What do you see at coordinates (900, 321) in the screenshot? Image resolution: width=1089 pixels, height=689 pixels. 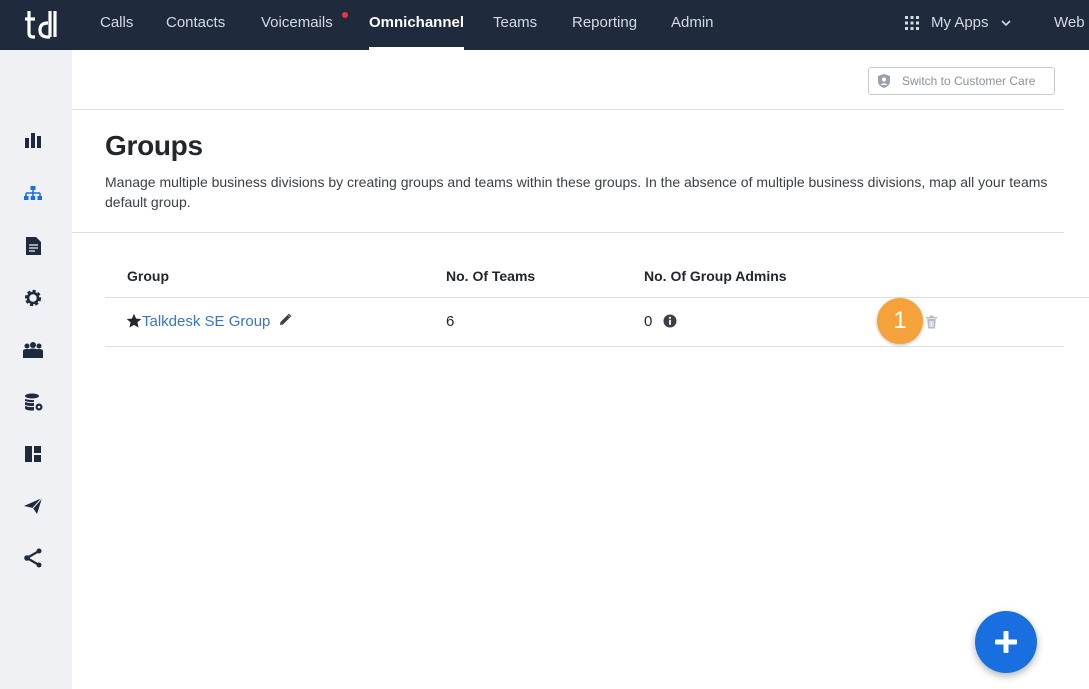 I see `step-marker-badge: 1` at bounding box center [900, 321].